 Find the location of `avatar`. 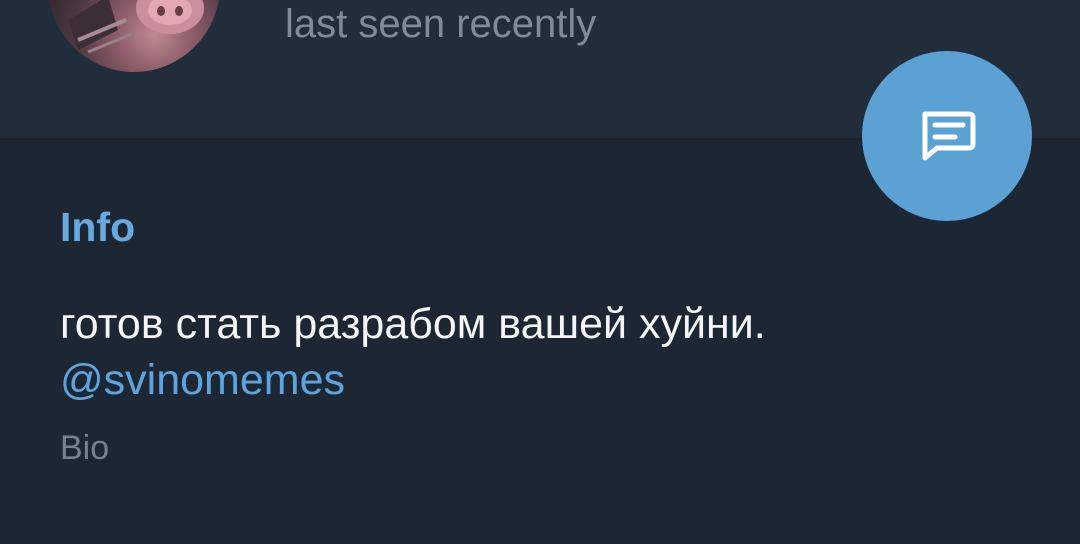

avatar is located at coordinates (134, 36).